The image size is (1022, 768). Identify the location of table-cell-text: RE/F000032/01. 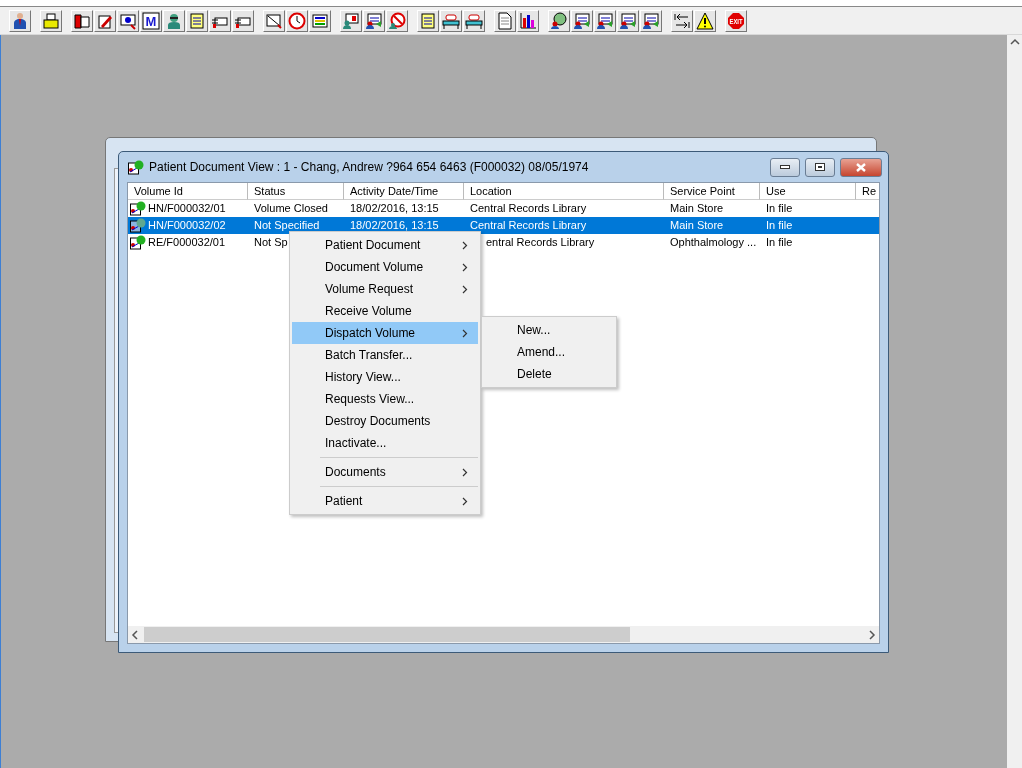
(187, 242).